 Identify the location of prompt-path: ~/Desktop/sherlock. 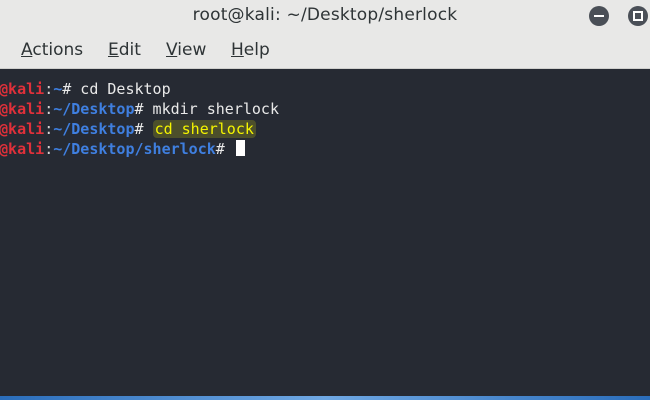
(134, 149).